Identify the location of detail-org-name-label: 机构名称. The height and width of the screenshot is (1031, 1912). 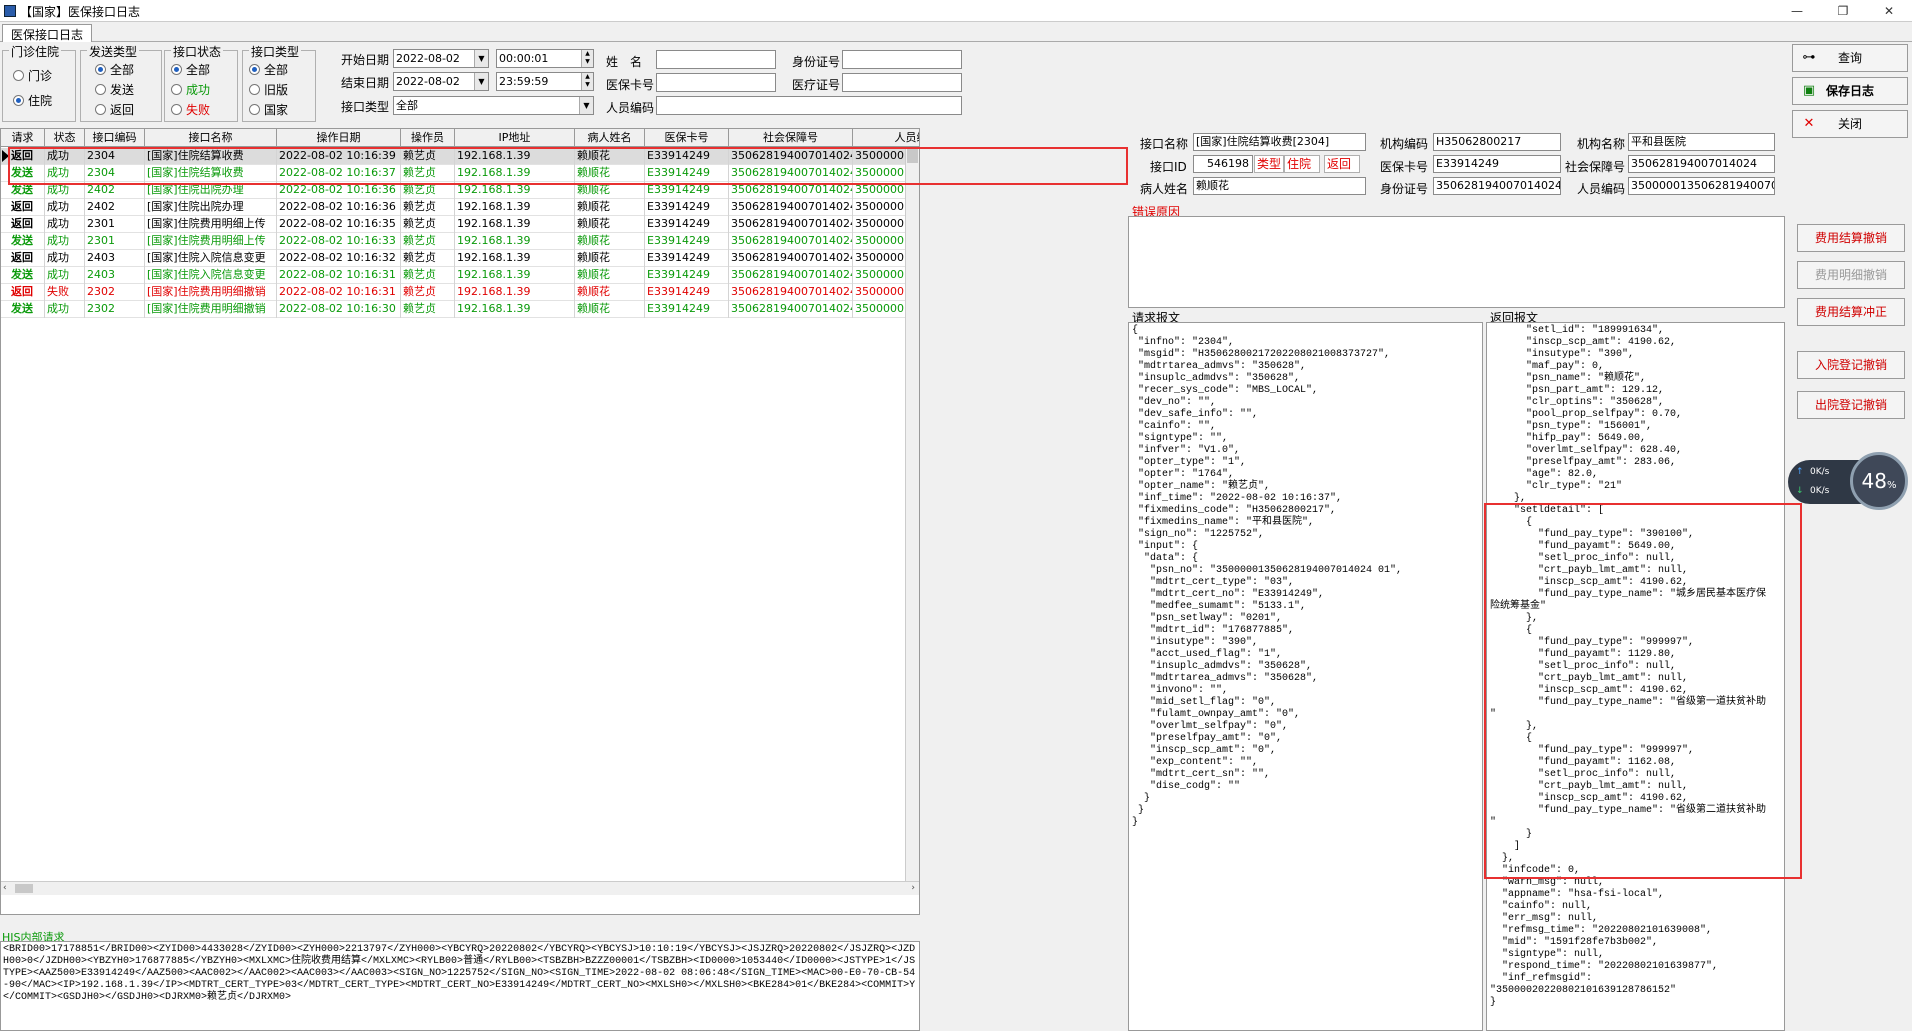
(1601, 144).